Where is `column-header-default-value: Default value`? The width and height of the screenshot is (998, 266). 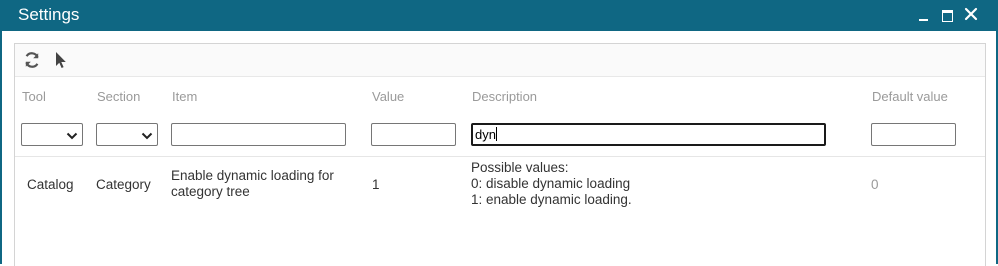 column-header-default-value: Default value is located at coordinates (910, 96).